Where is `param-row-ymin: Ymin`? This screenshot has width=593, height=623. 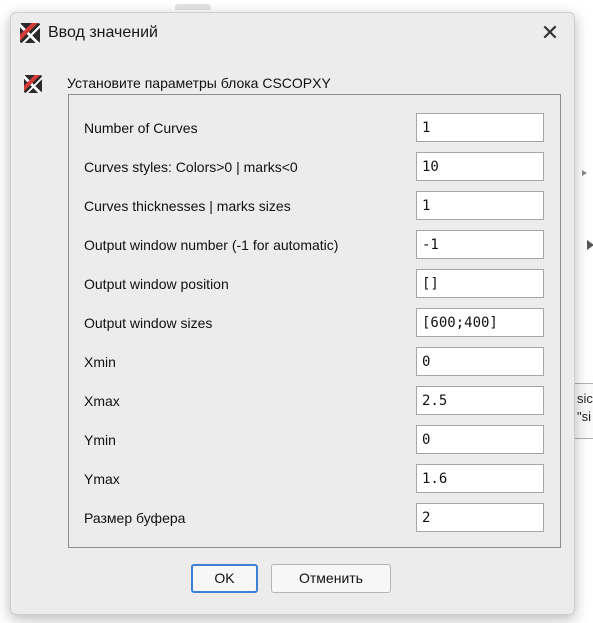
param-row-ymin: Ymin is located at coordinates (314, 440).